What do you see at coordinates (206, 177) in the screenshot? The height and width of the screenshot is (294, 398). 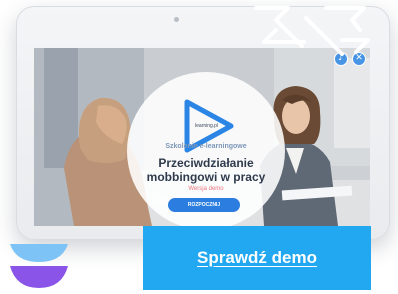 I see `course-title-line2: mobbingowi w pracy` at bounding box center [206, 177].